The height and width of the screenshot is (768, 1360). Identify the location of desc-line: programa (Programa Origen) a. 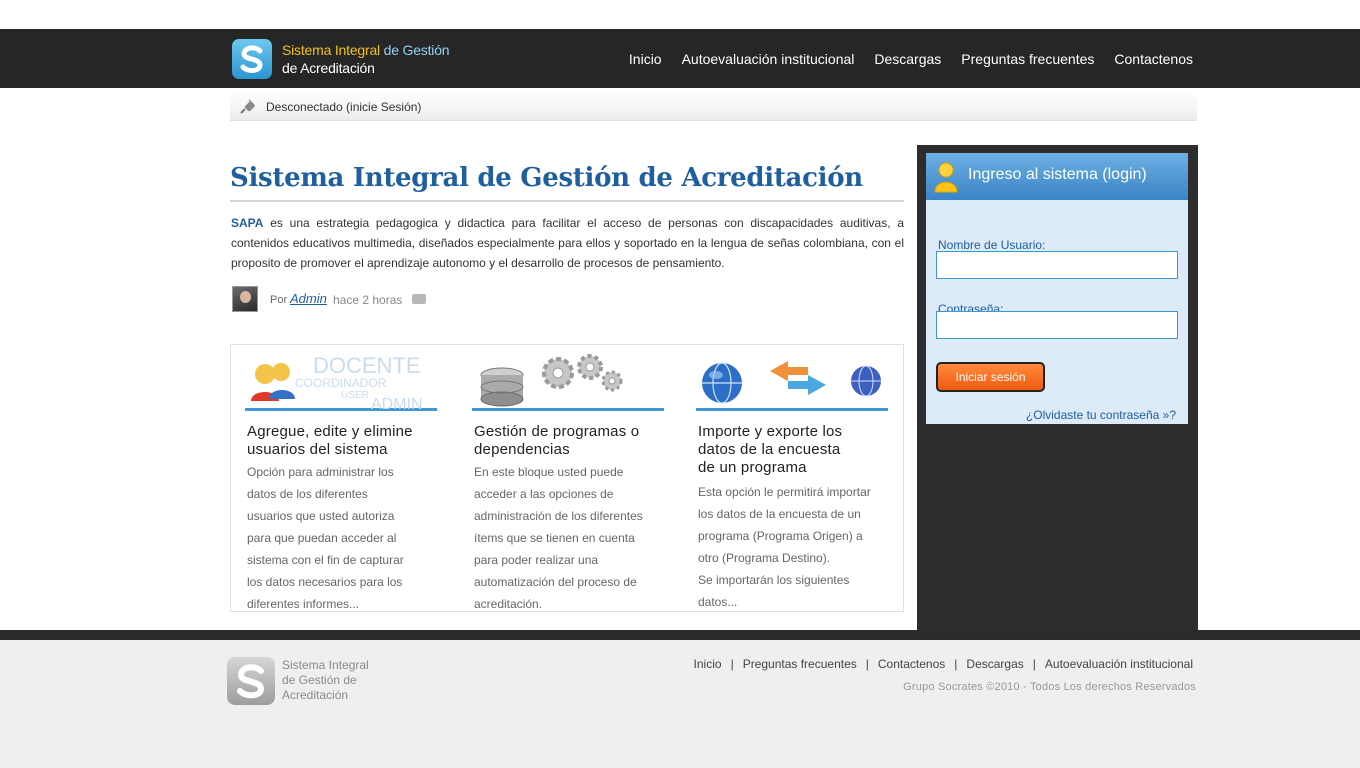
(780, 536).